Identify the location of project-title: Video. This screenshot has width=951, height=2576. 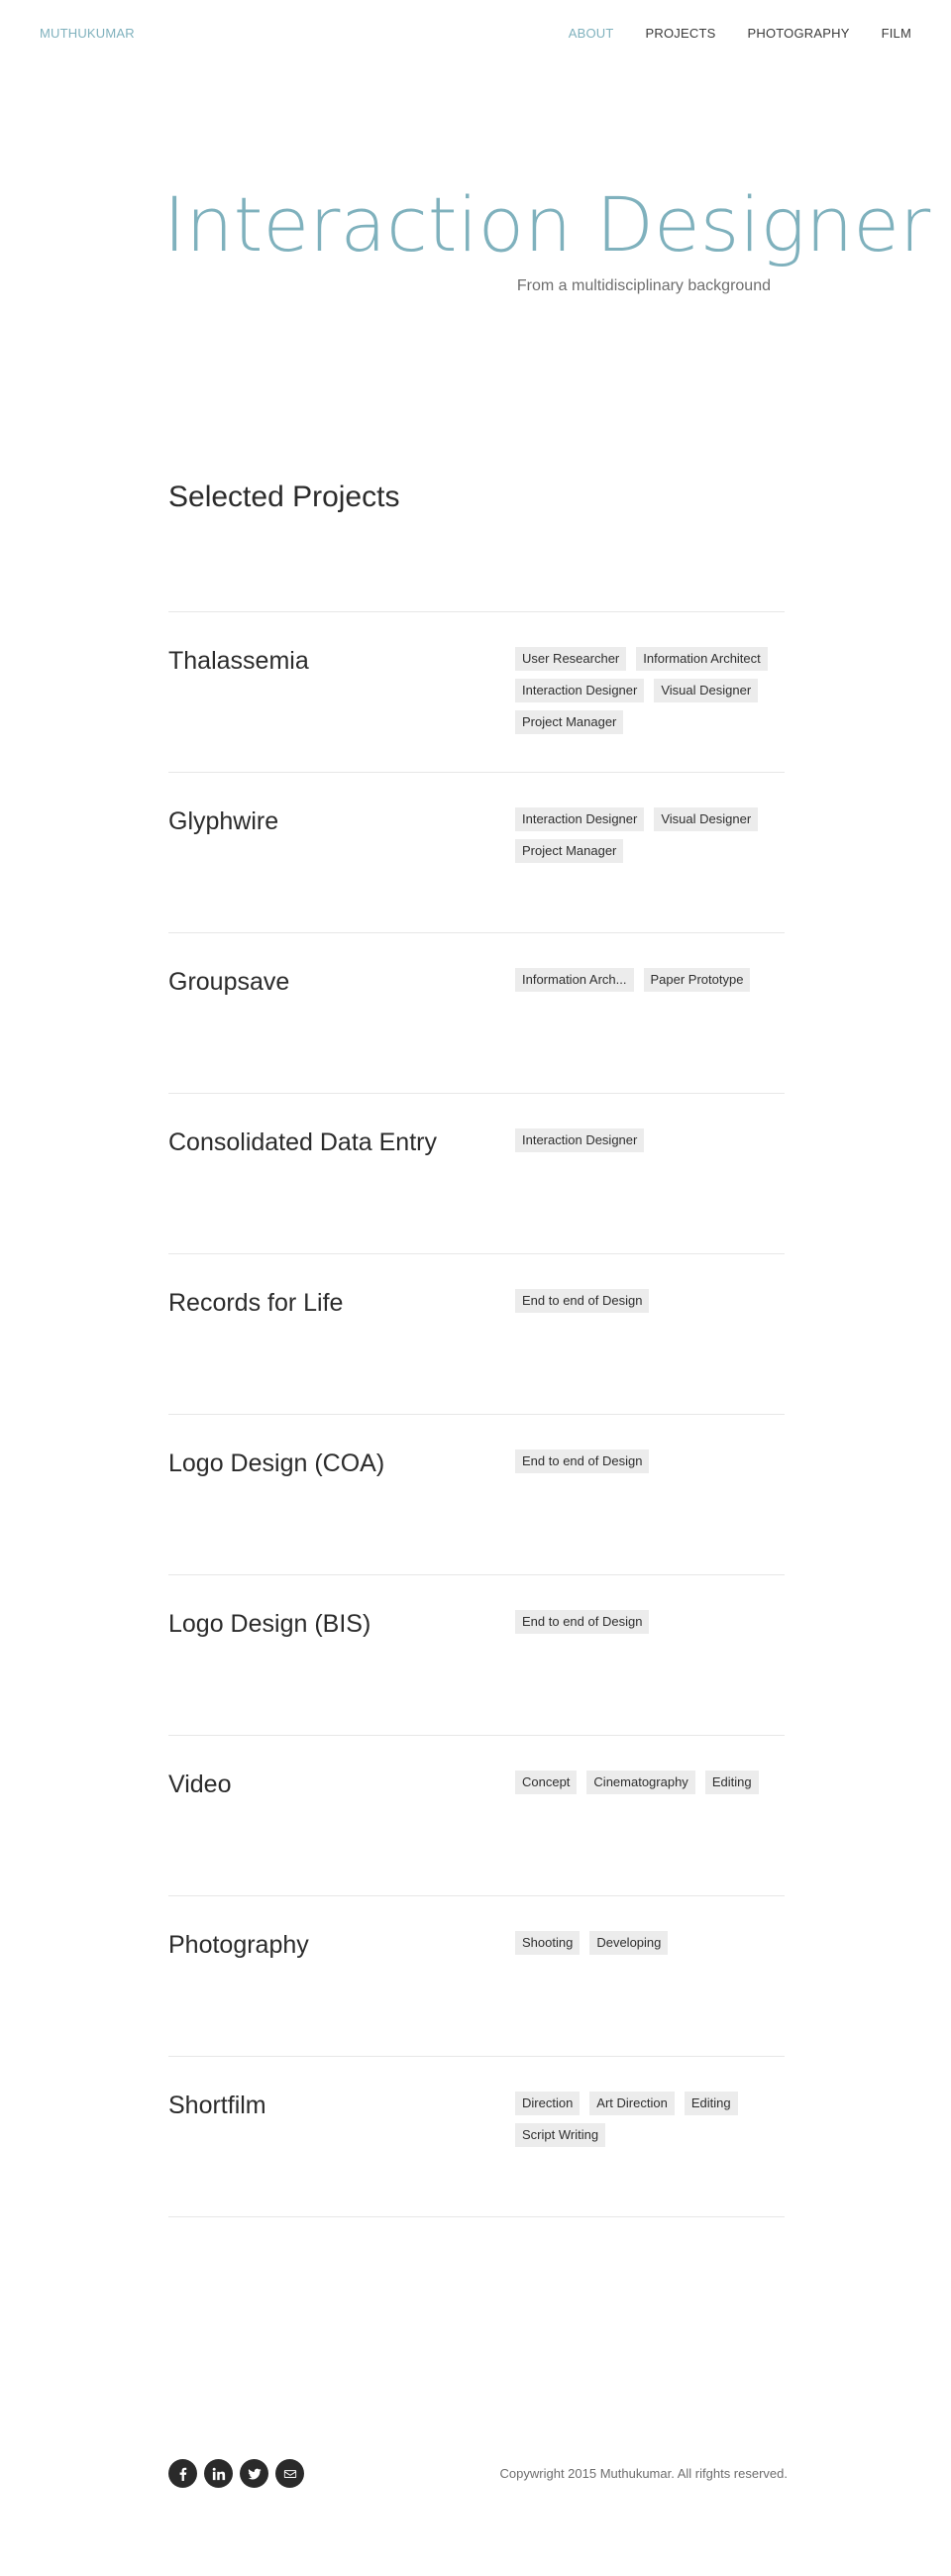
(200, 1785).